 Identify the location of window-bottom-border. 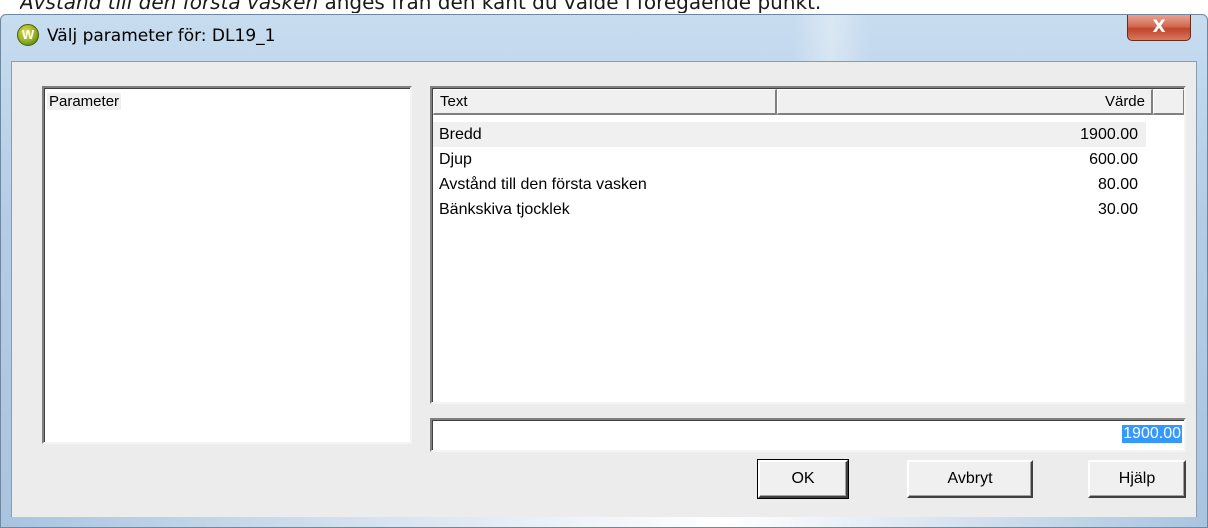
(604, 522).